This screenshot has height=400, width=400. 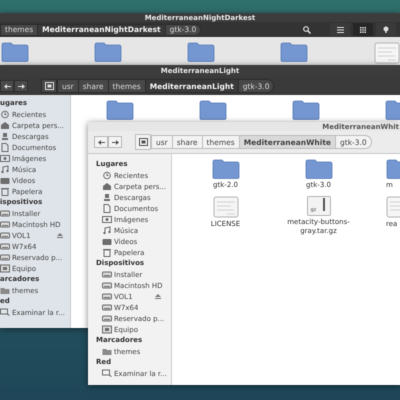 What do you see at coordinates (307, 30) in the screenshot?
I see `search-icon` at bounding box center [307, 30].